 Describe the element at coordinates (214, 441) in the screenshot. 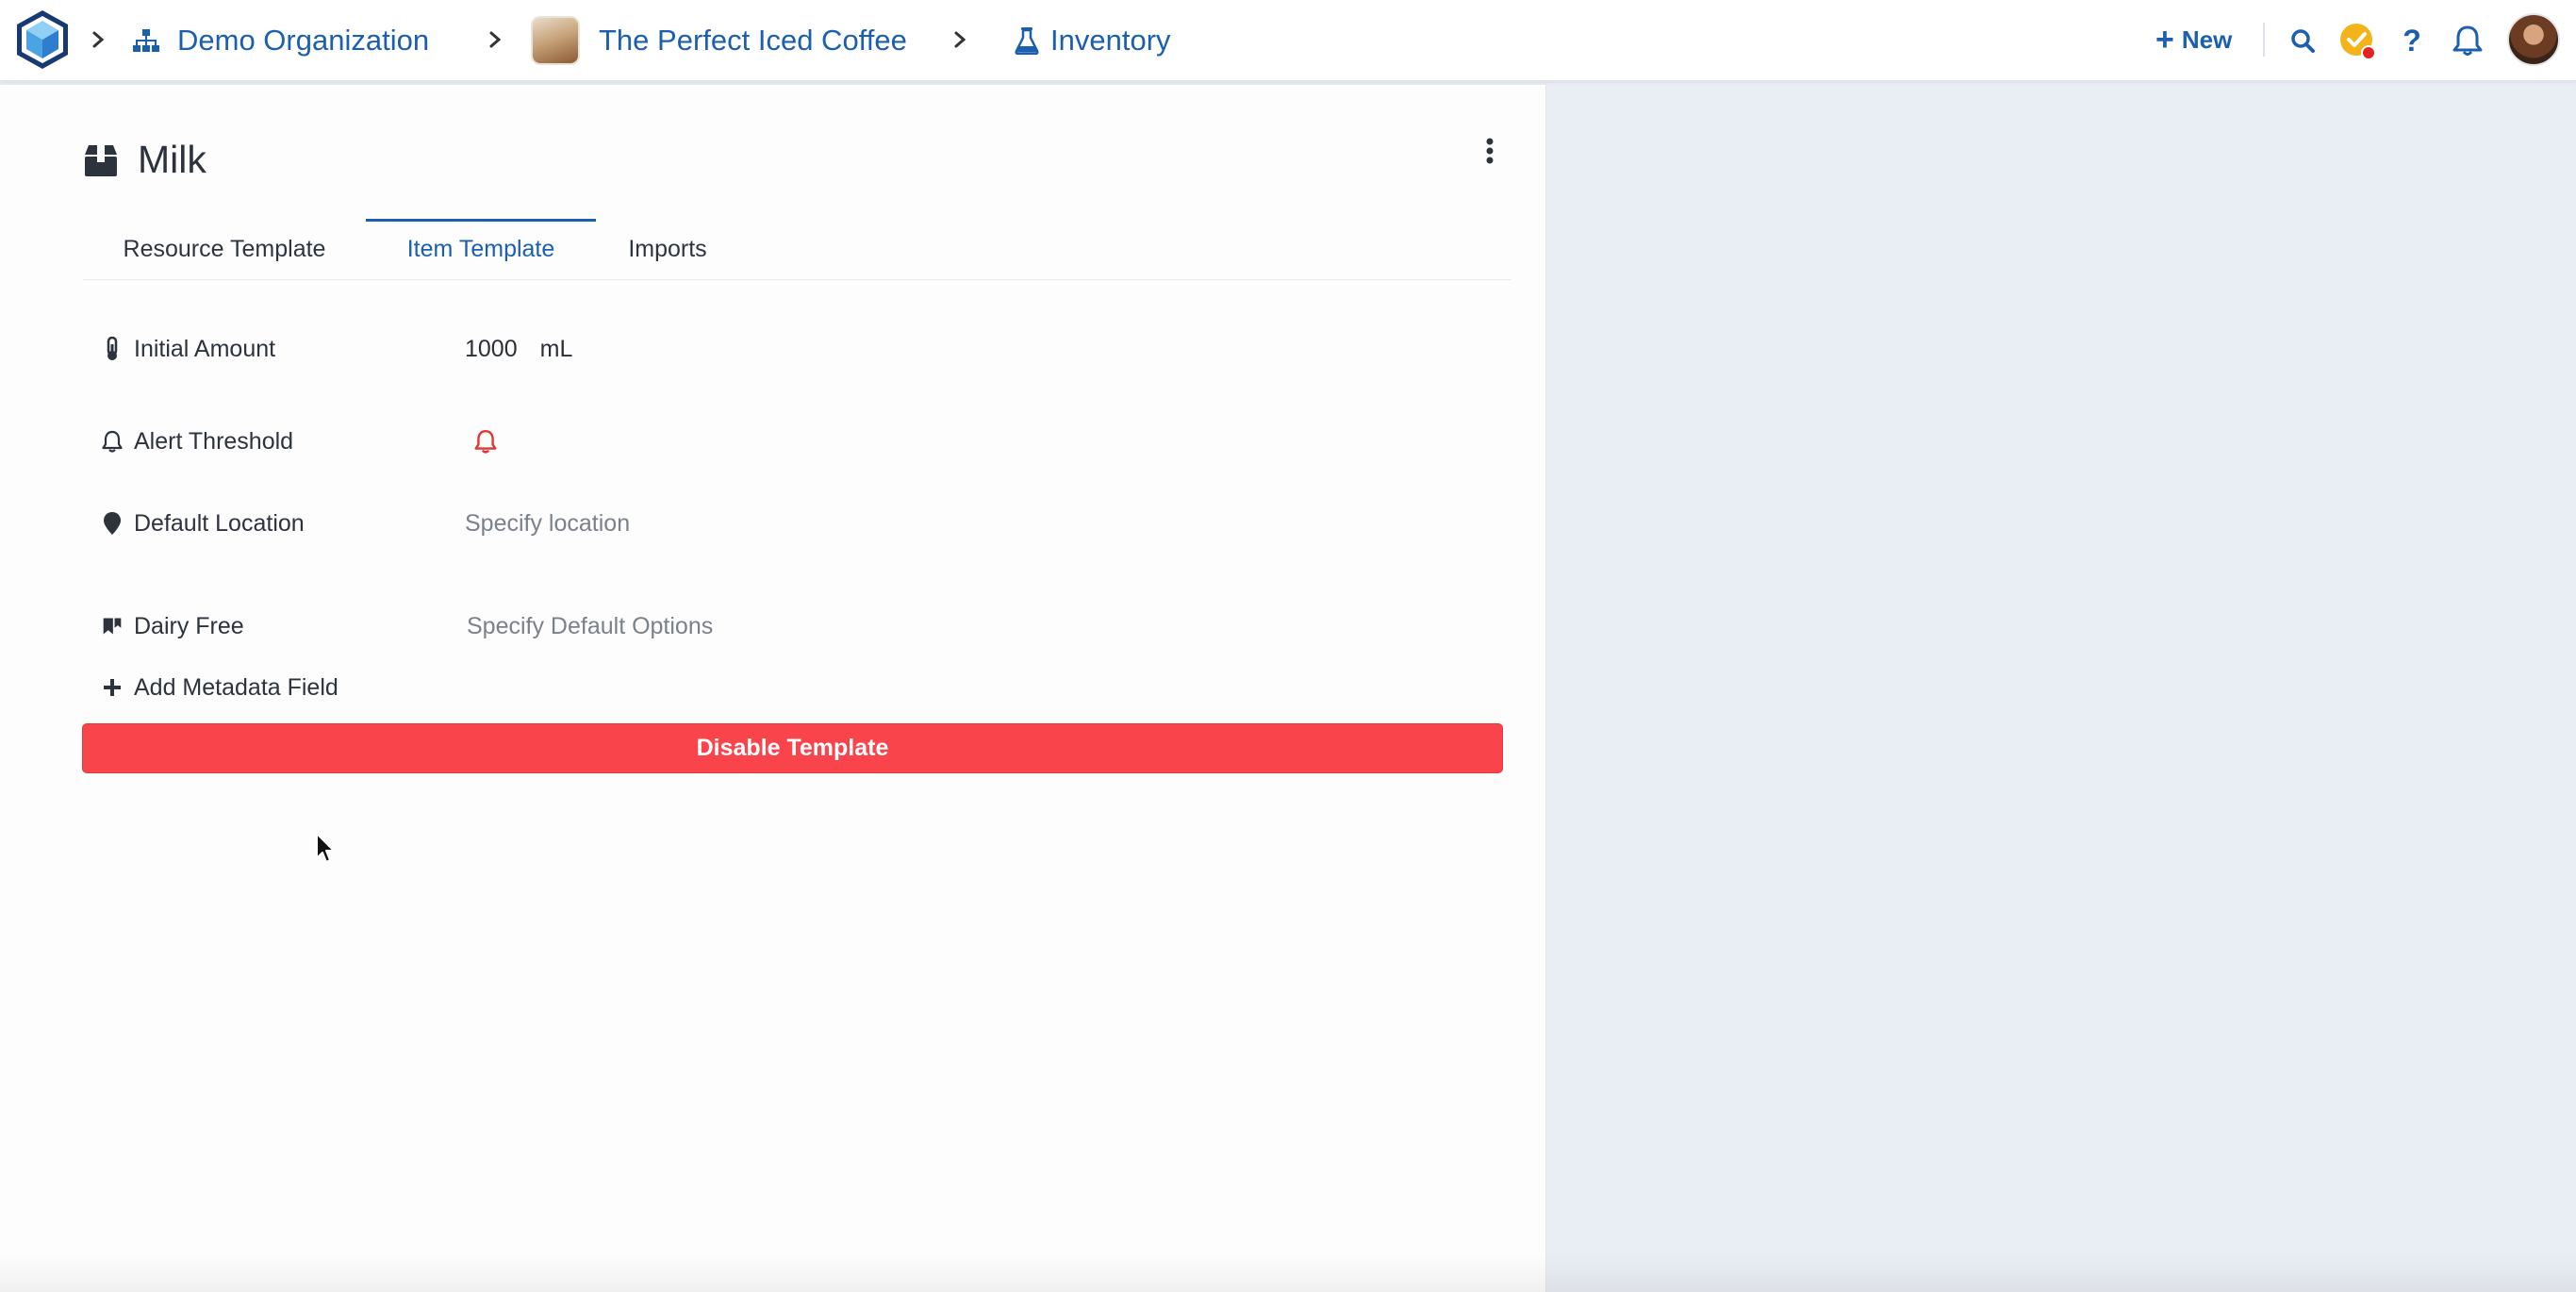

I see `alert-threshold-label: Alert Threshold` at that location.